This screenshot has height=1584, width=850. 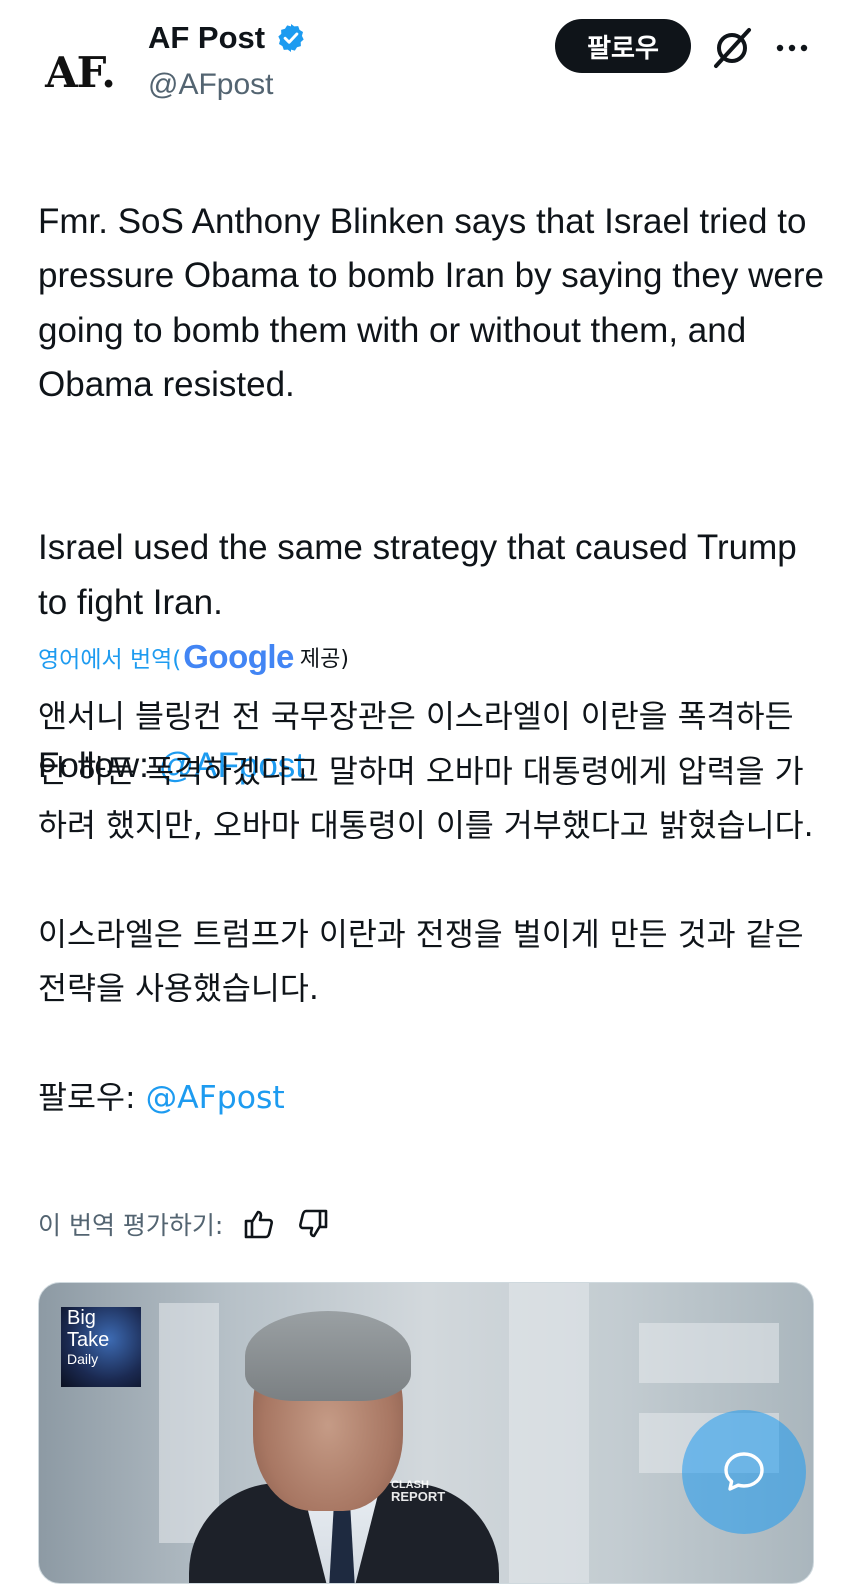 I want to click on translated-from-label: 영어에서 번역( Google 제공), so click(x=193, y=657).